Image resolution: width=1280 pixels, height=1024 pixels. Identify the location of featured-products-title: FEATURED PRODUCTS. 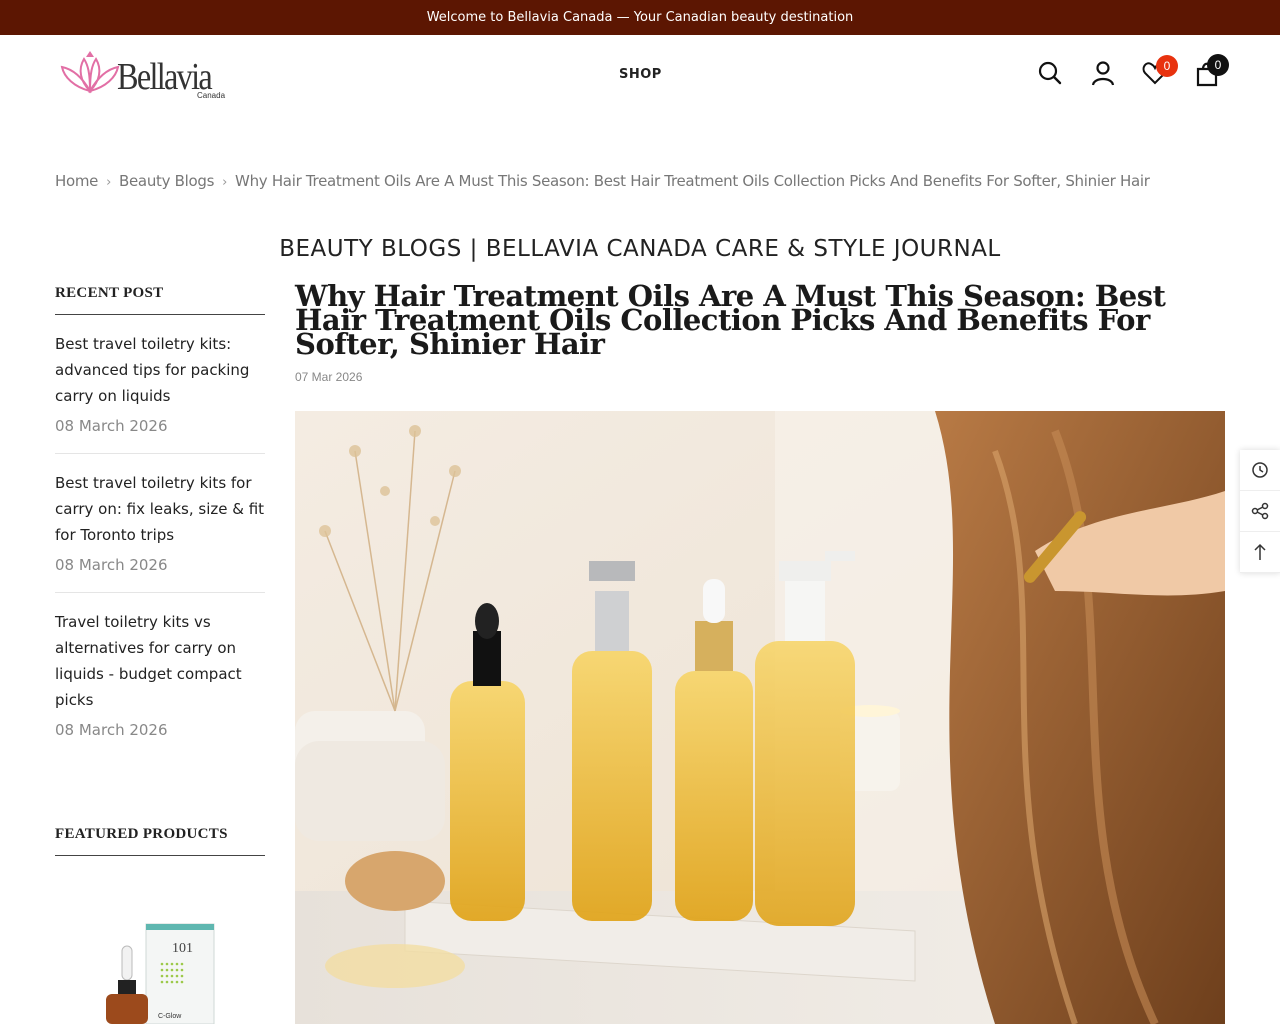
(160, 841).